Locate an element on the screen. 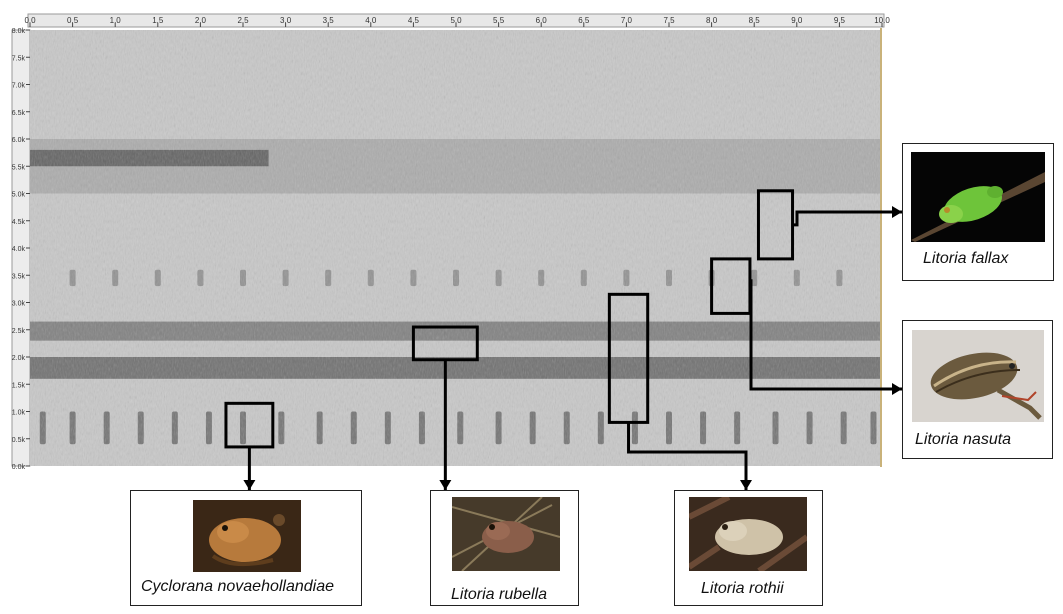 This screenshot has height=614, width=1063. green-tree-frog-photo is located at coordinates (978, 197).